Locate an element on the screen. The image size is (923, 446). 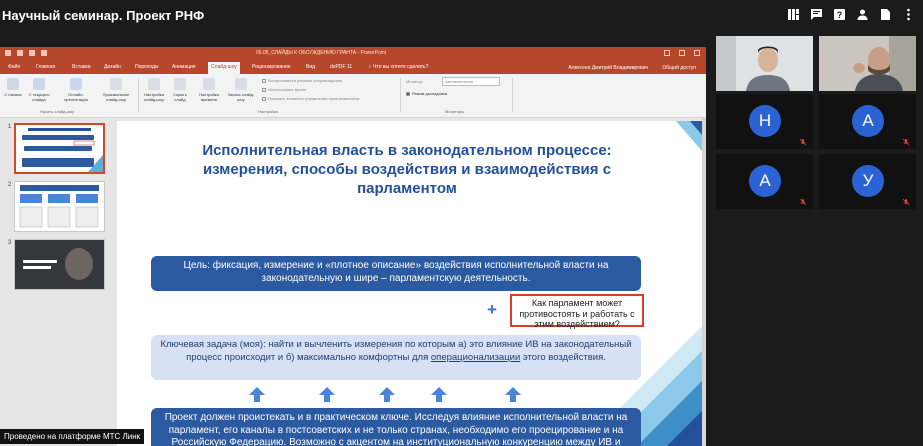
group-setup: Настройка is located at coordinates (268, 111).